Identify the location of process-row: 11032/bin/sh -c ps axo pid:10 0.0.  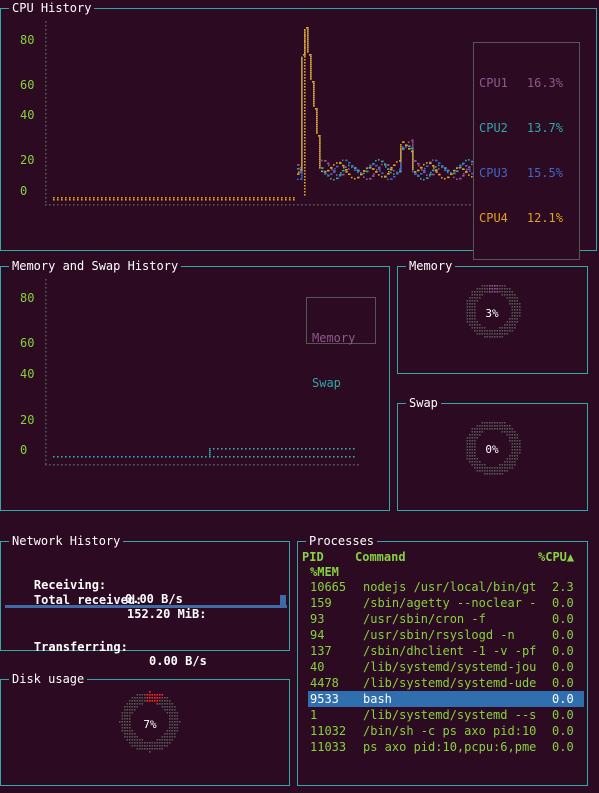
(446, 731).